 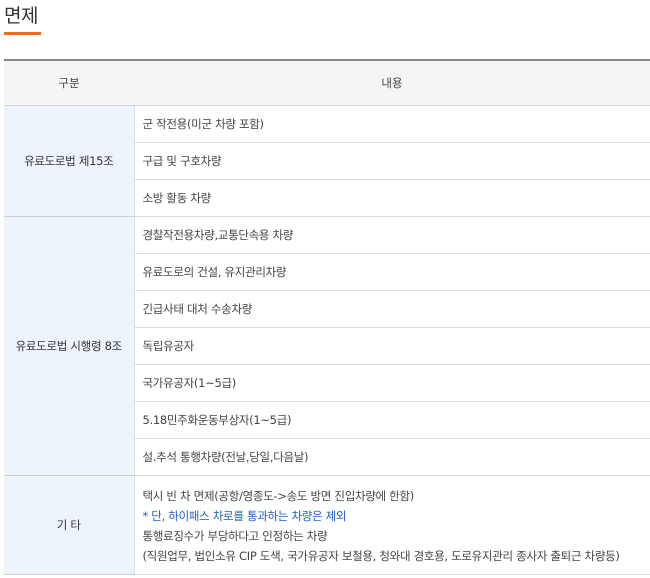 I want to click on content-cell: 독립유공자, so click(x=392, y=346).